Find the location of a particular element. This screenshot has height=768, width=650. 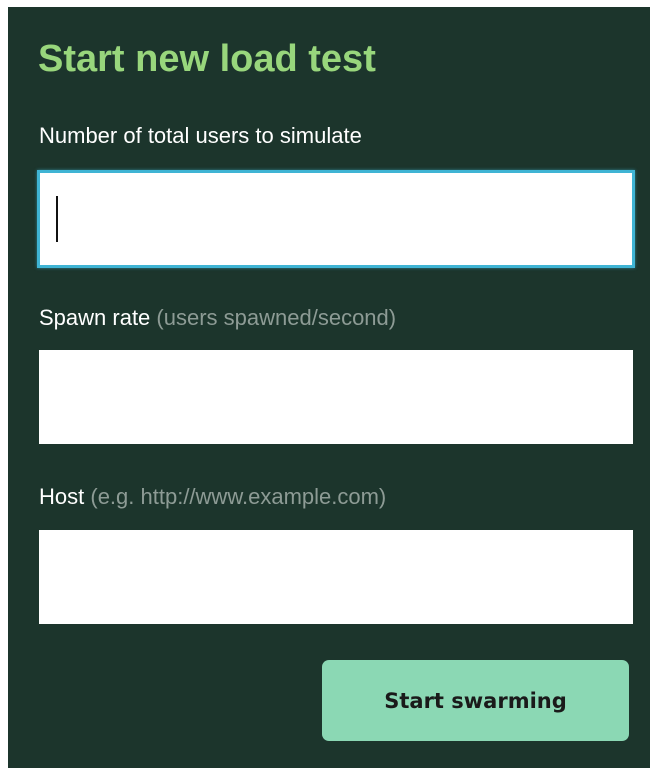

host-label: Host (e.g. http://www.example.com) is located at coordinates (212, 497).